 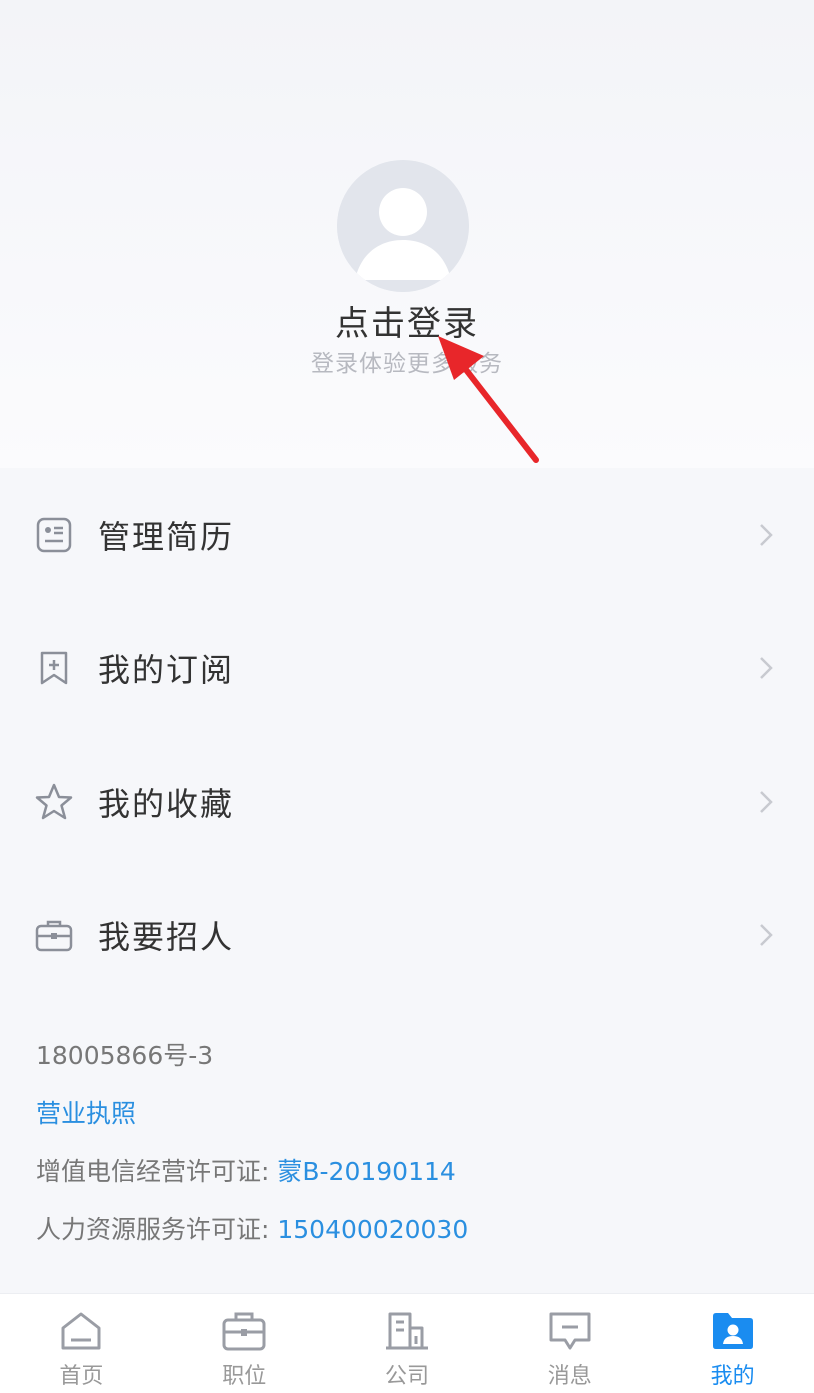 I want to click on telecom-license-link: 蒙B-20190114, so click(x=366, y=1171).